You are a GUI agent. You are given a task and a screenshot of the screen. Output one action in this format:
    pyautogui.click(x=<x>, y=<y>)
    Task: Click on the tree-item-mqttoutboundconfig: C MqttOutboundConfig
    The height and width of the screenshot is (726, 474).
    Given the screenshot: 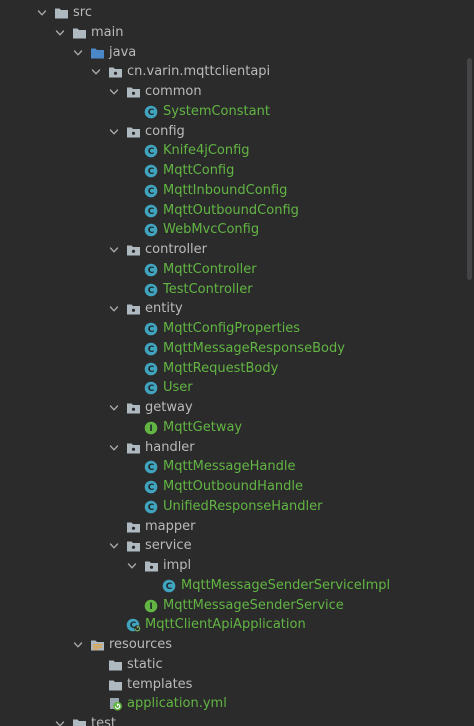 What is the action you would take?
    pyautogui.click(x=233, y=211)
    